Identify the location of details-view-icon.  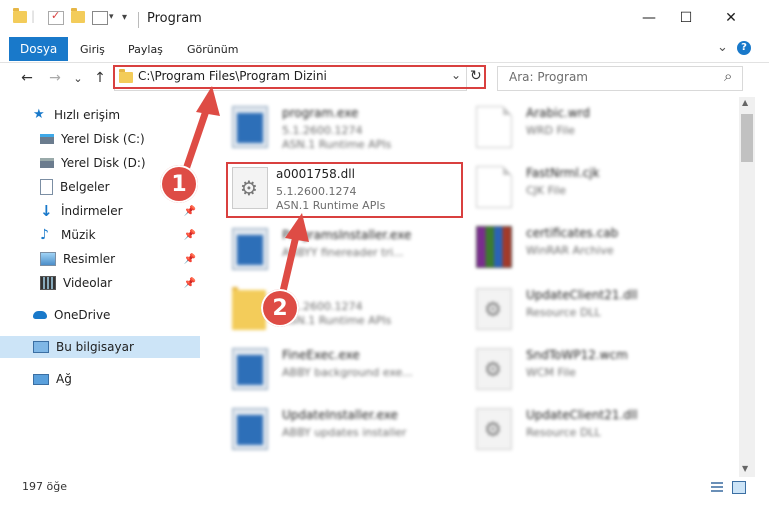
(717, 487).